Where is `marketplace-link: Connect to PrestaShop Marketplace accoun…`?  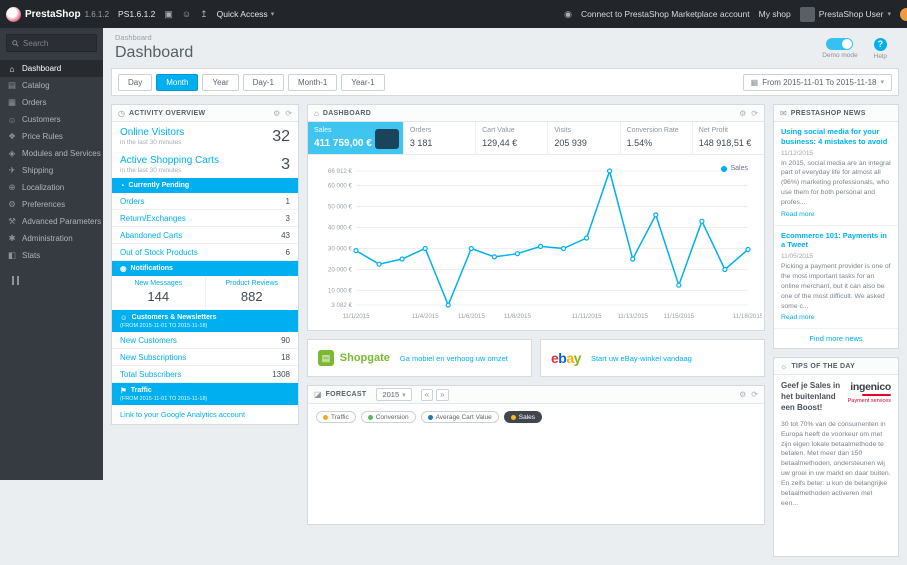 marketplace-link: Connect to PrestaShop Marketplace accoun… is located at coordinates (665, 14).